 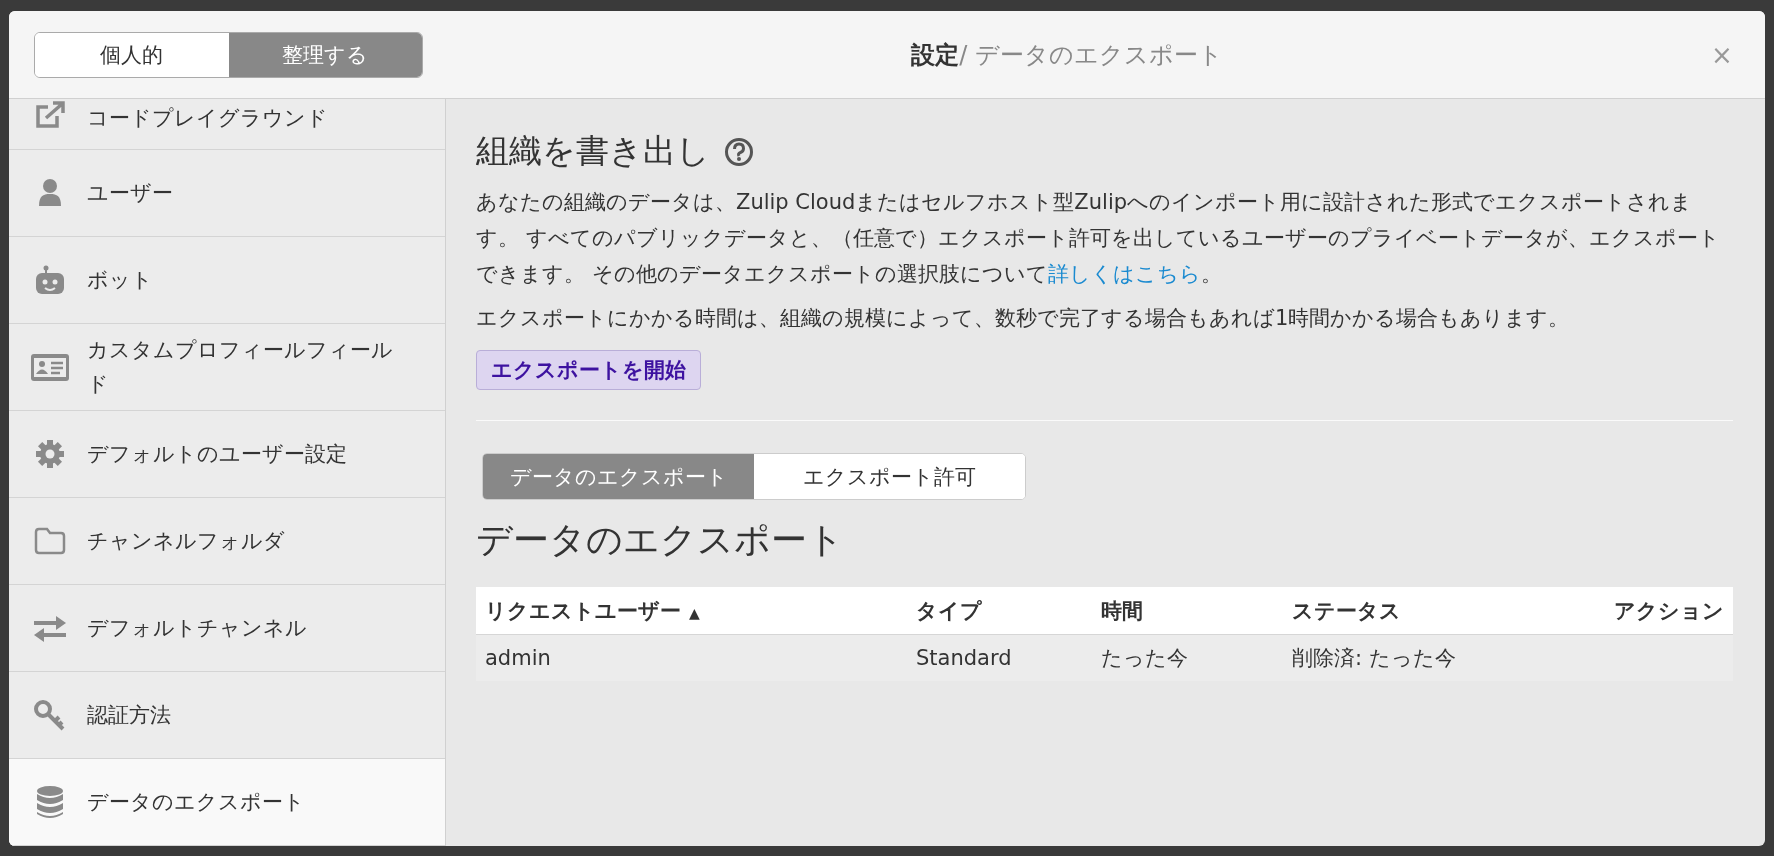 What do you see at coordinates (1000, 657) in the screenshot?
I see `table-cell: Standard` at bounding box center [1000, 657].